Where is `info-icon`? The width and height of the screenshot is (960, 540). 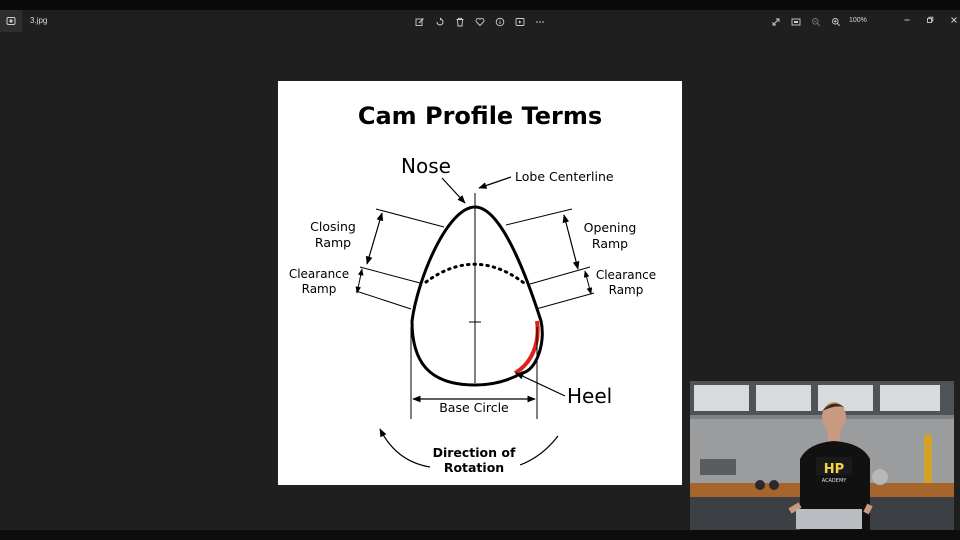
info-icon is located at coordinates (500, 22).